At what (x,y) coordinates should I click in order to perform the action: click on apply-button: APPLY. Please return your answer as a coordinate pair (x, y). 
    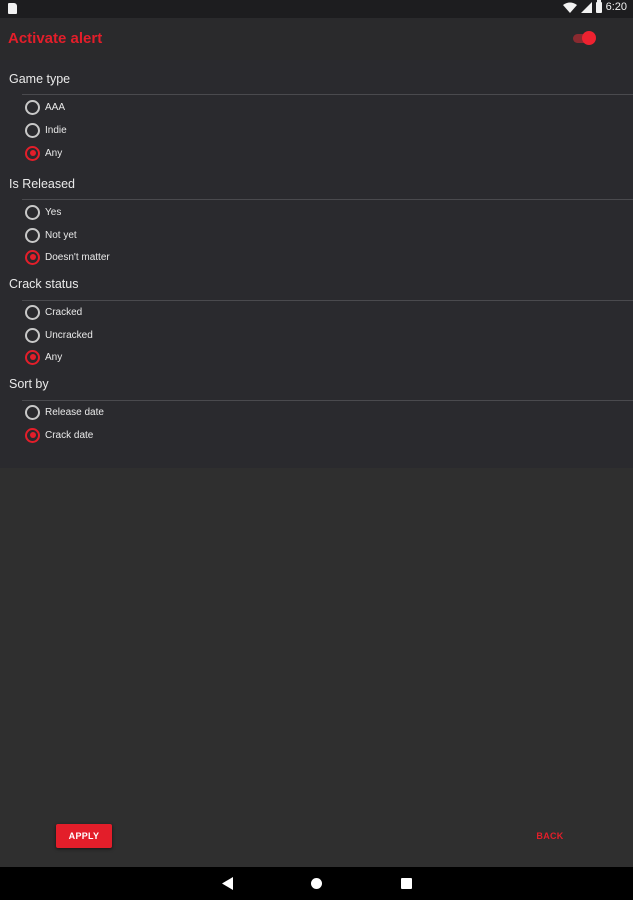
    Looking at the image, I should click on (84, 836).